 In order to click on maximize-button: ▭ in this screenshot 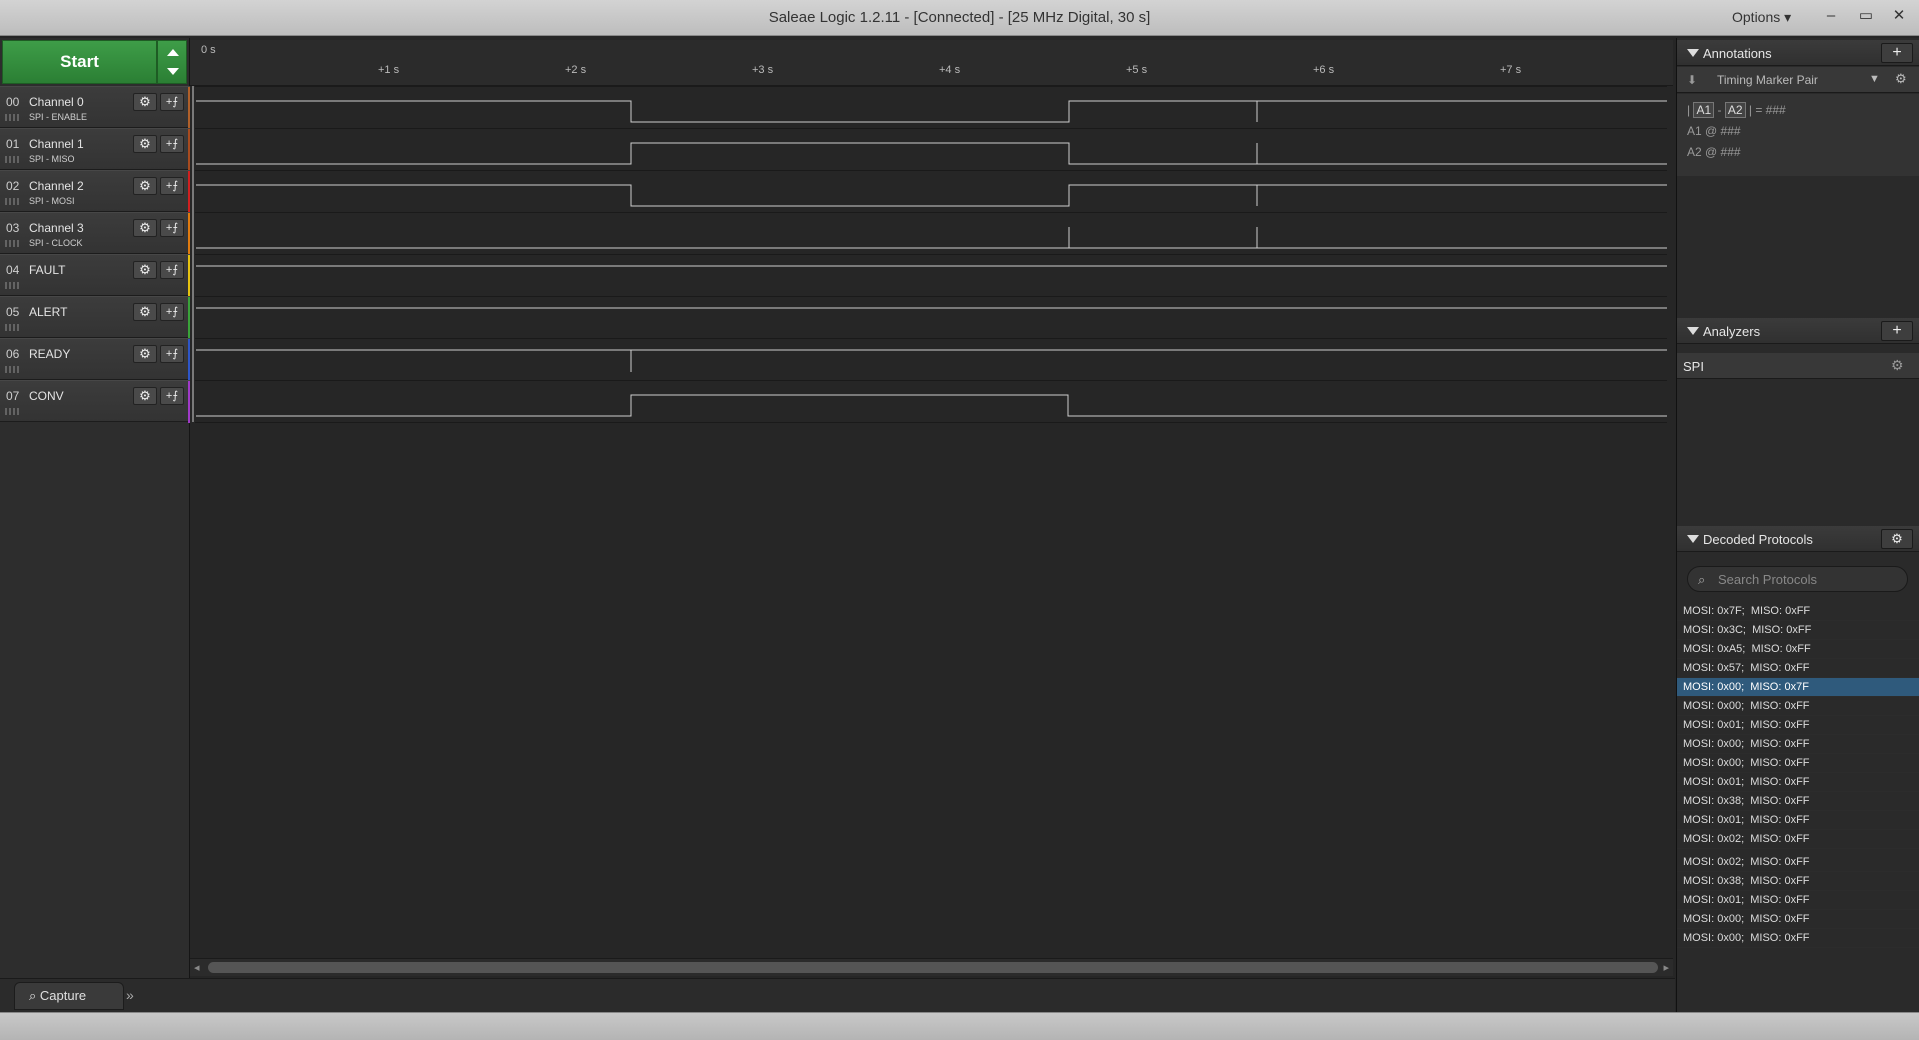, I will do `click(1866, 16)`.